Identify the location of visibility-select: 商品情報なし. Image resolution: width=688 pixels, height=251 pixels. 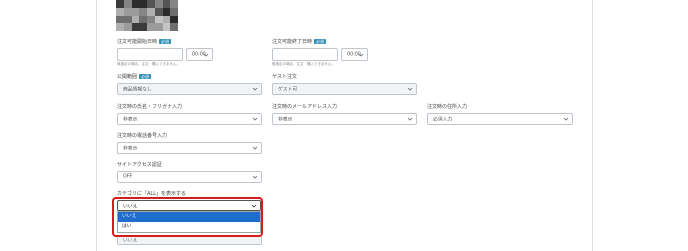
(189, 89).